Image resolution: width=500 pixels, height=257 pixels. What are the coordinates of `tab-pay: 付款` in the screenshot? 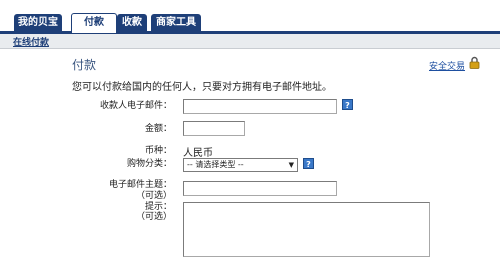 It's located at (94, 23).